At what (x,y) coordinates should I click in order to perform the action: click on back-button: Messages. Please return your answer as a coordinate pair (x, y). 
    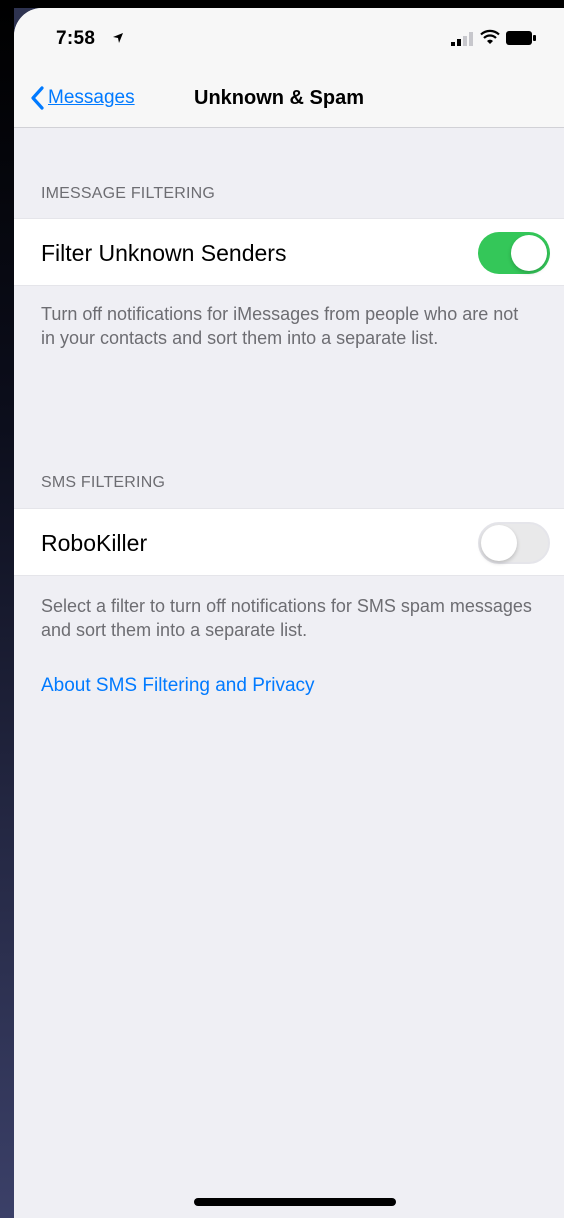
    Looking at the image, I should click on (82, 98).